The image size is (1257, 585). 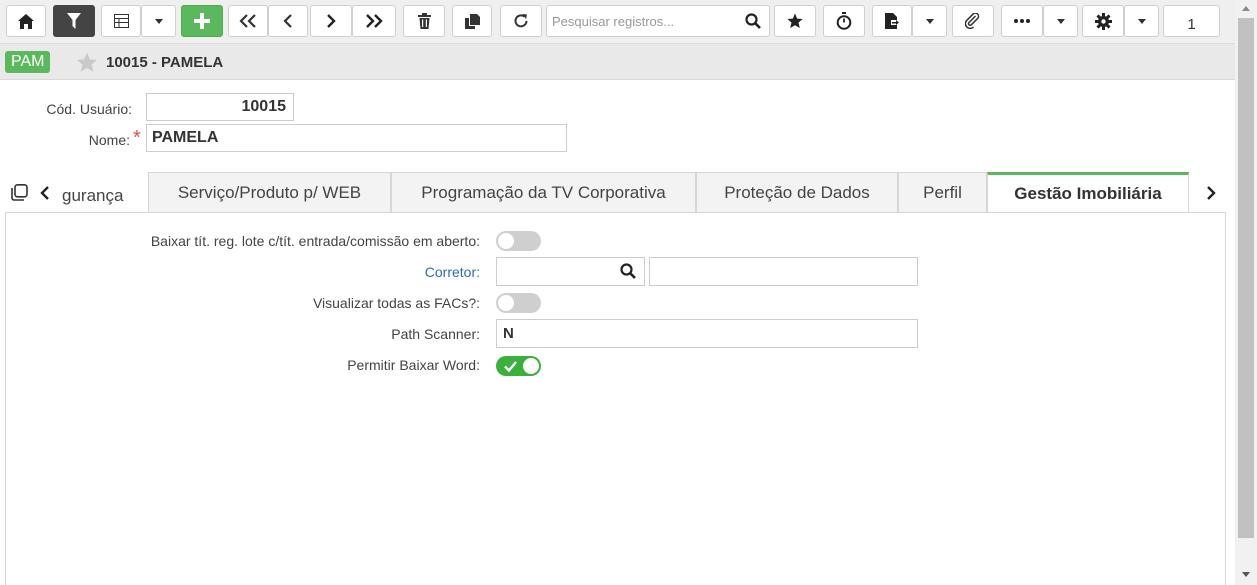 I want to click on tab-perfil: Perfil, so click(x=942, y=192).